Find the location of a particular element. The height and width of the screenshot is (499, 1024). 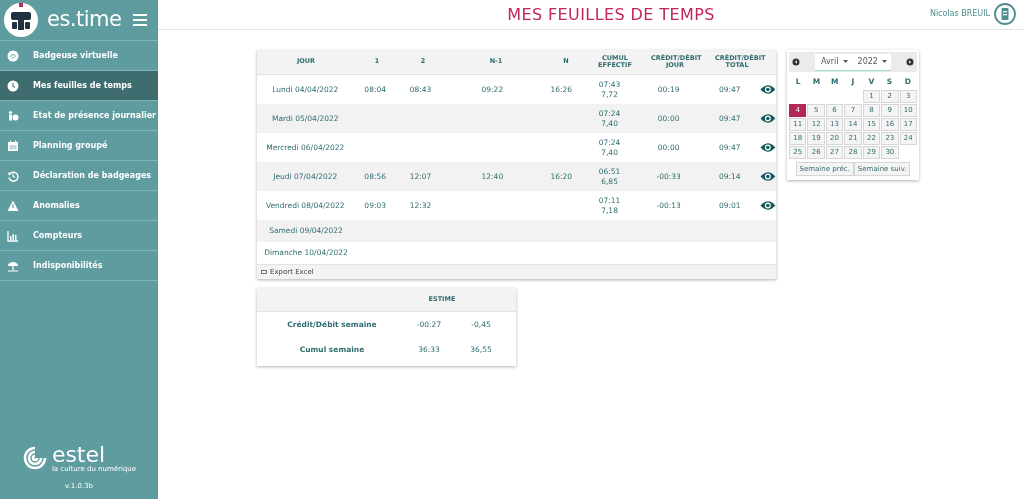

menu-icon is located at coordinates (140, 20).